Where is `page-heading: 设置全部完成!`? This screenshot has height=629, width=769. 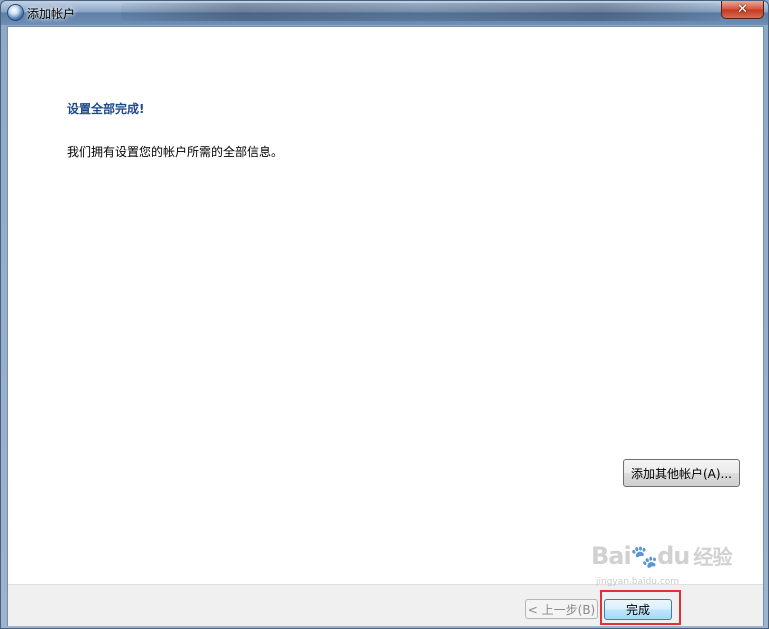
page-heading: 设置全部完成! is located at coordinates (106, 109).